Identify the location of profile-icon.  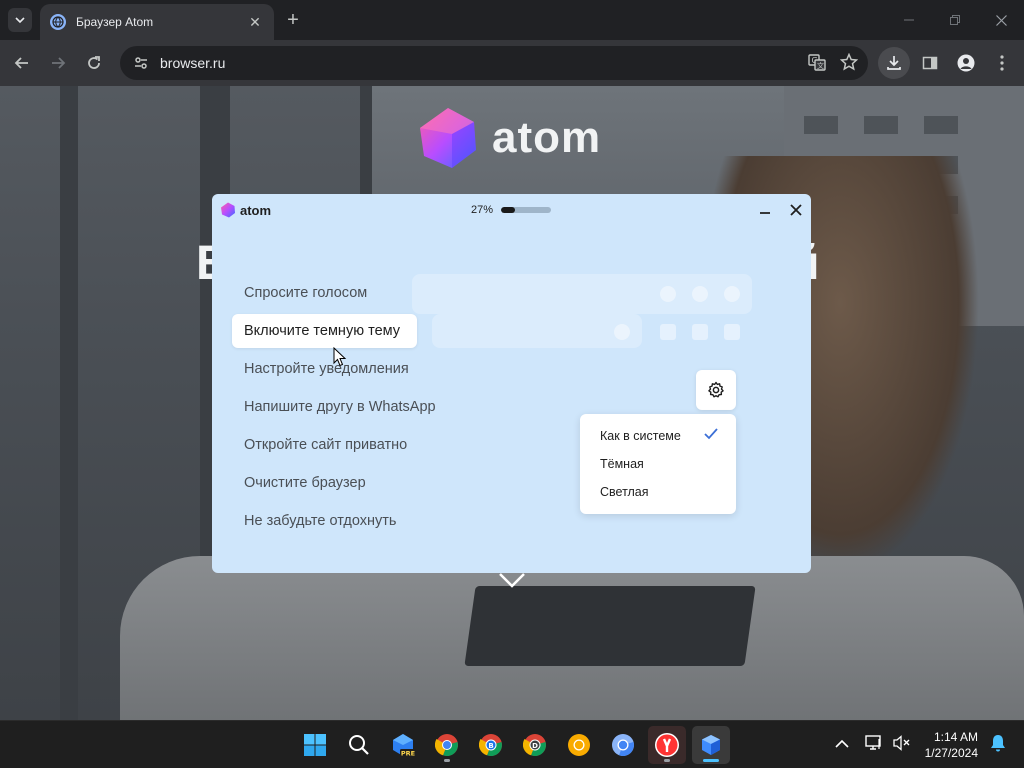
(966, 63).